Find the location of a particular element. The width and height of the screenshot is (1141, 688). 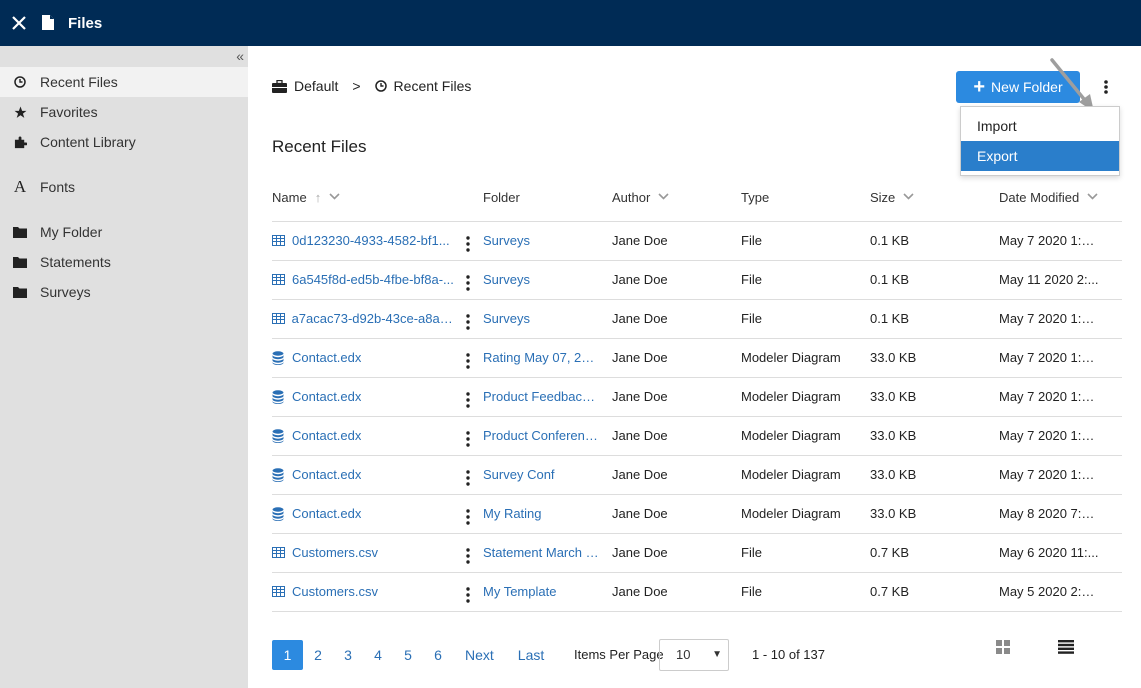

column-header-label: Type is located at coordinates (755, 197).